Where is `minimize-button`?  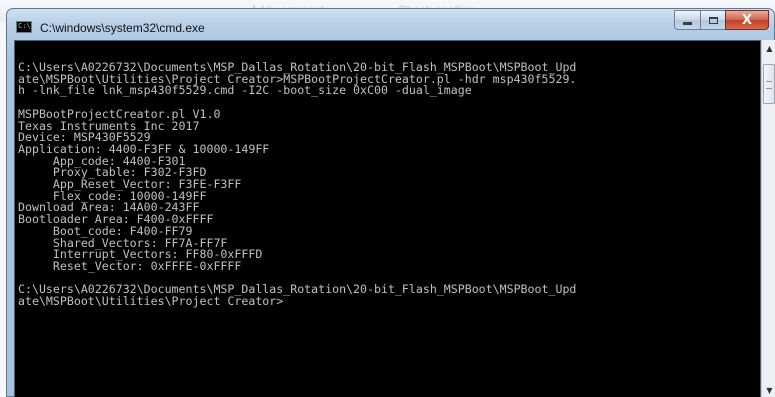
minimize-button is located at coordinates (687, 20).